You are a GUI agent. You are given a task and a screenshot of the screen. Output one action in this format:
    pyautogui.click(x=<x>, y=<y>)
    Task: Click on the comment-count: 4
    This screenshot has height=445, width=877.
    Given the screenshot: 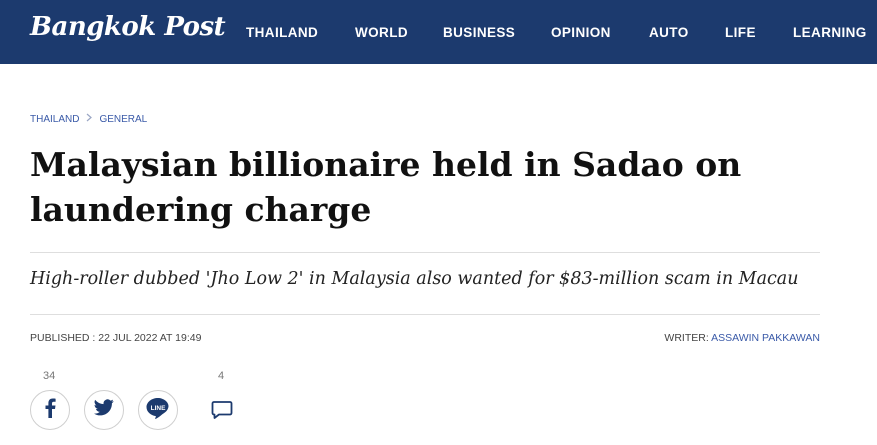 What is the action you would take?
    pyautogui.click(x=221, y=376)
    